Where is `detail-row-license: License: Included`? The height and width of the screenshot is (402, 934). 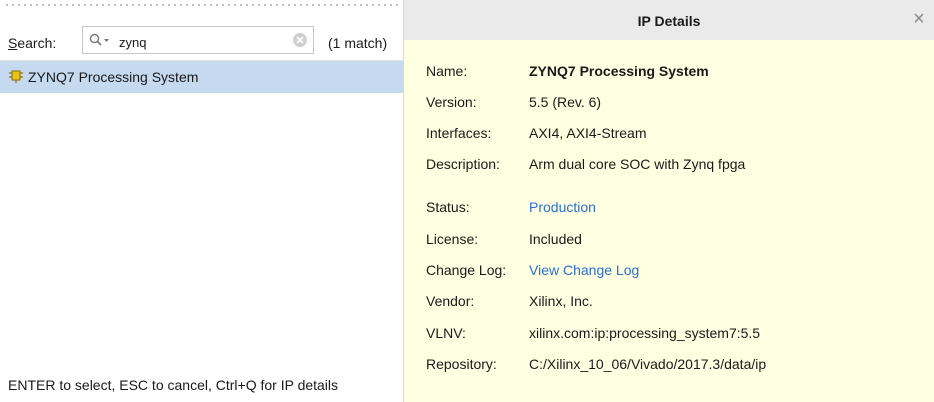 detail-row-license: License: Included is located at coordinates (504, 239).